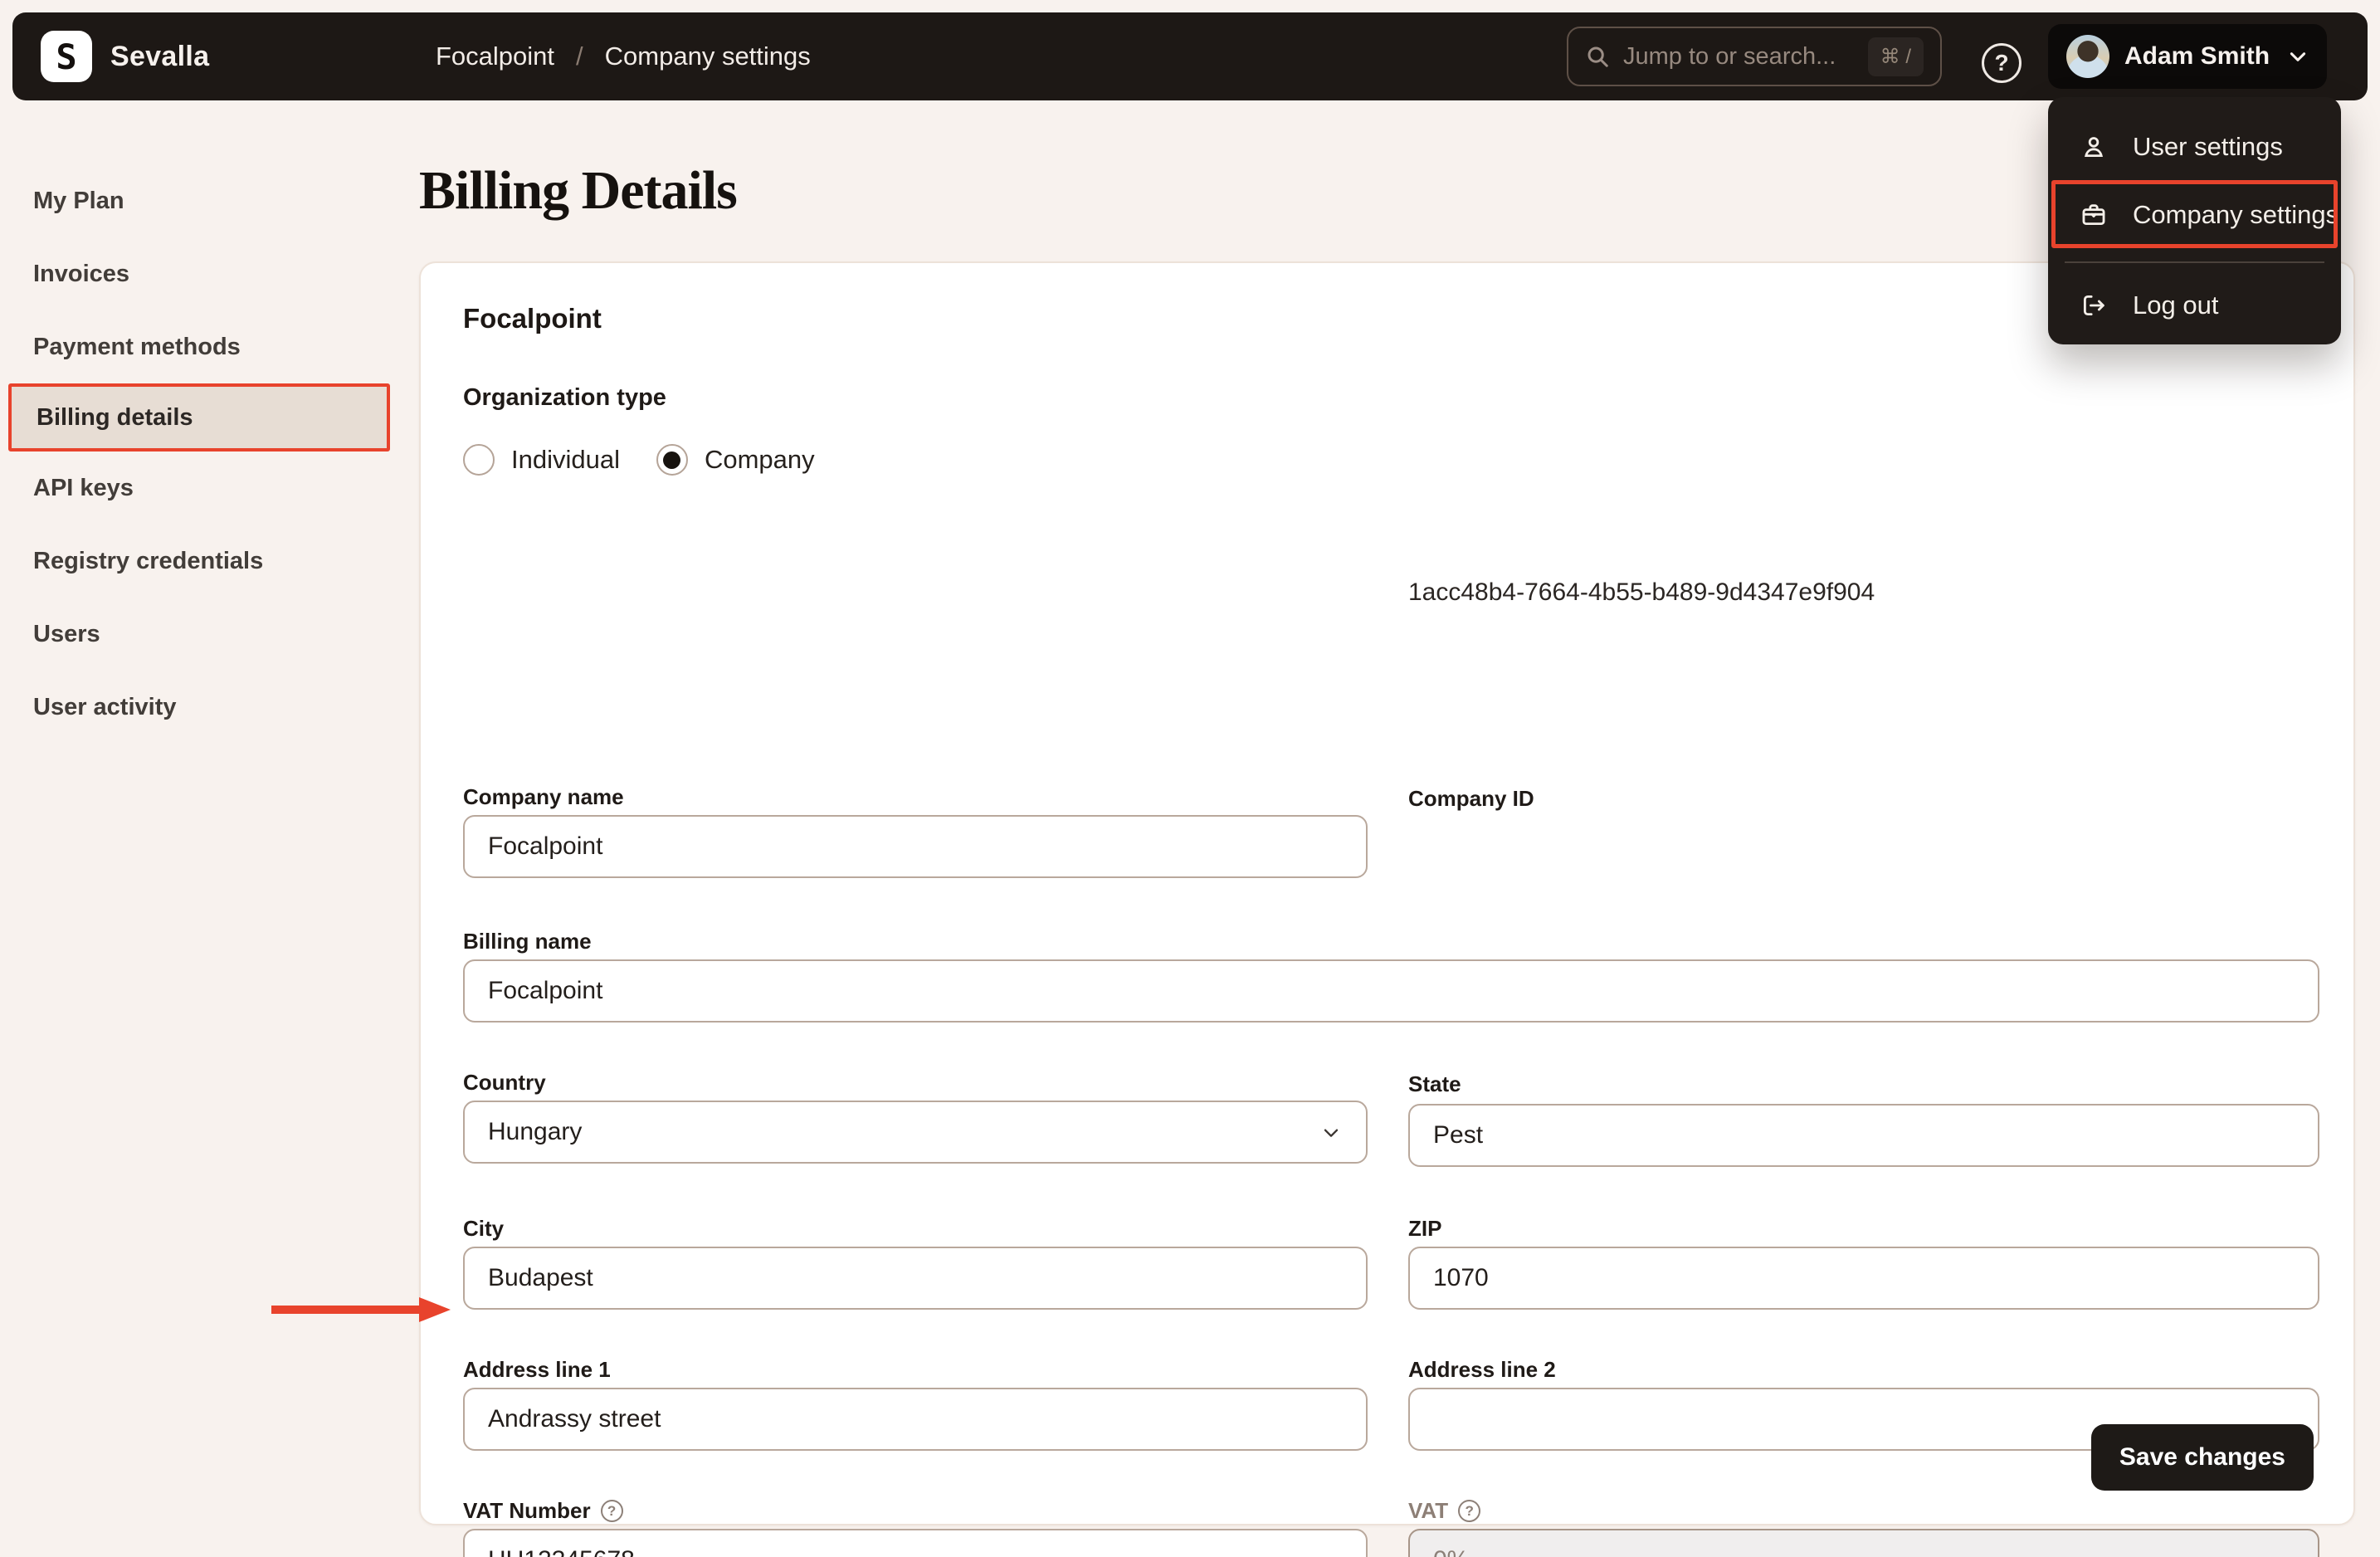 This screenshot has height=1557, width=2380. Describe the element at coordinates (1331, 1132) in the screenshot. I see `select-chevron-icon` at that location.